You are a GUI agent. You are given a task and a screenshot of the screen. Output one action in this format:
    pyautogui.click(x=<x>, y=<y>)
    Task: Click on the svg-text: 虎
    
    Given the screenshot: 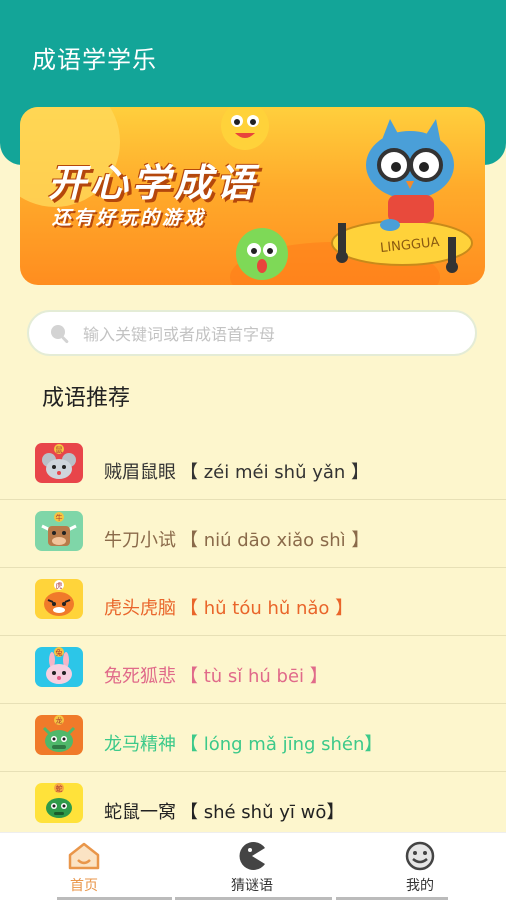 What is the action you would take?
    pyautogui.click(x=59, y=585)
    